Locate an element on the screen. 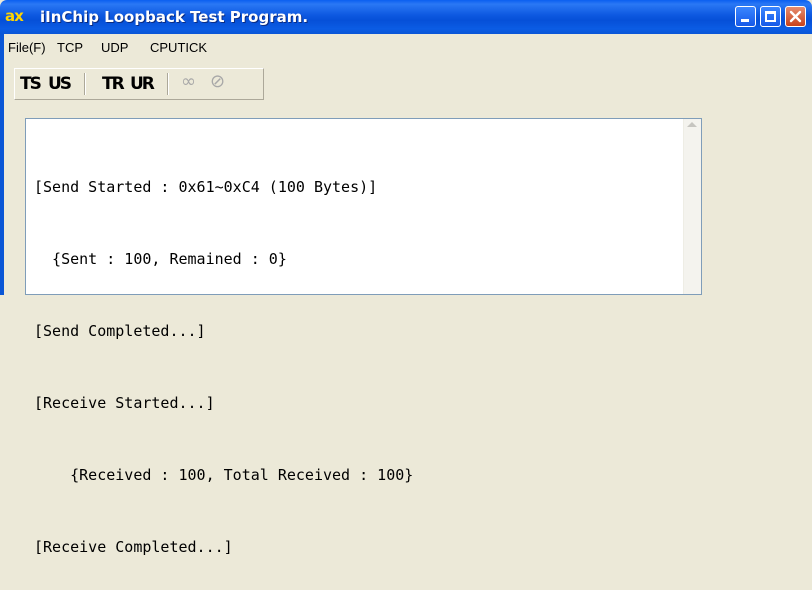  title-bar: ax iInChip Loopback Test Program. is located at coordinates (406, 17).